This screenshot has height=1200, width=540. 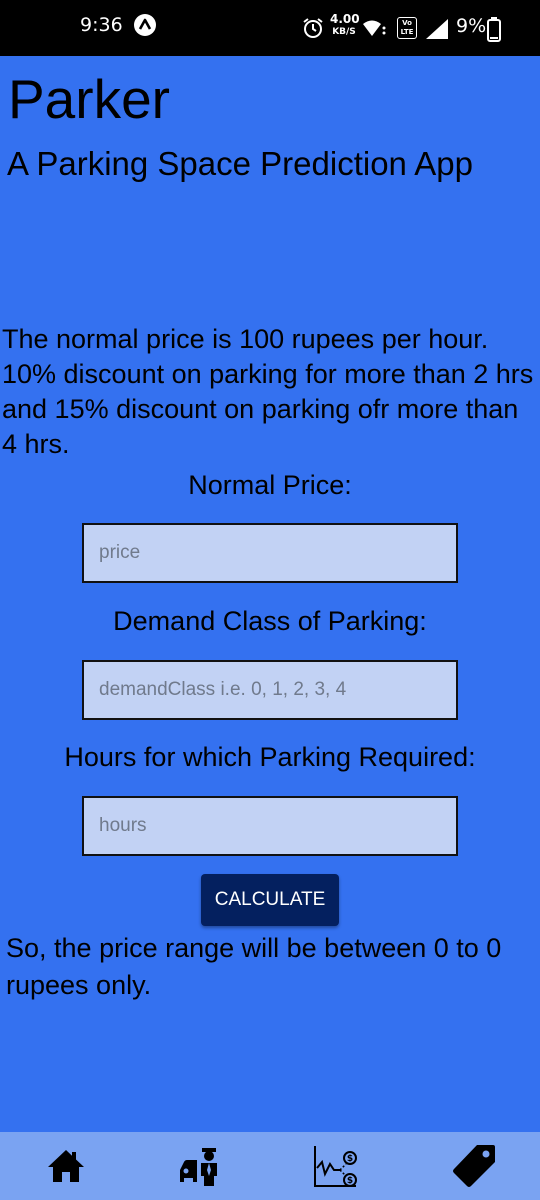 I want to click on status-time: 9:36, so click(x=101, y=25).